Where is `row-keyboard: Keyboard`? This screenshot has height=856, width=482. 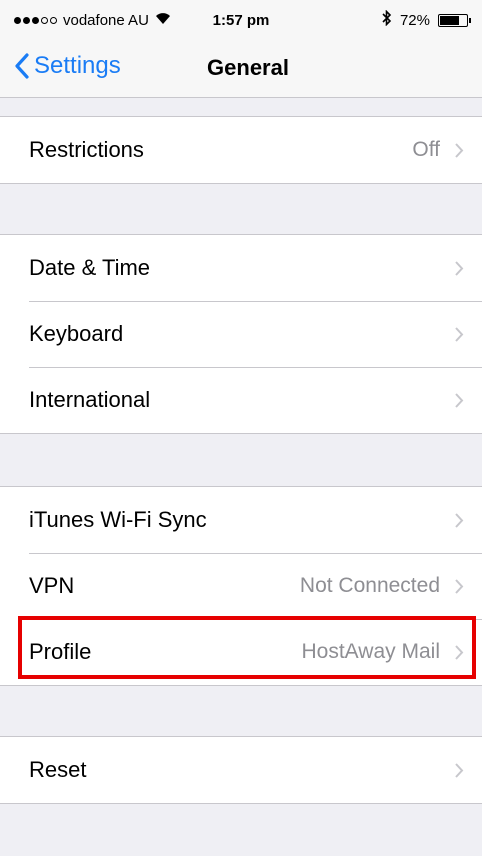 row-keyboard: Keyboard is located at coordinates (241, 334).